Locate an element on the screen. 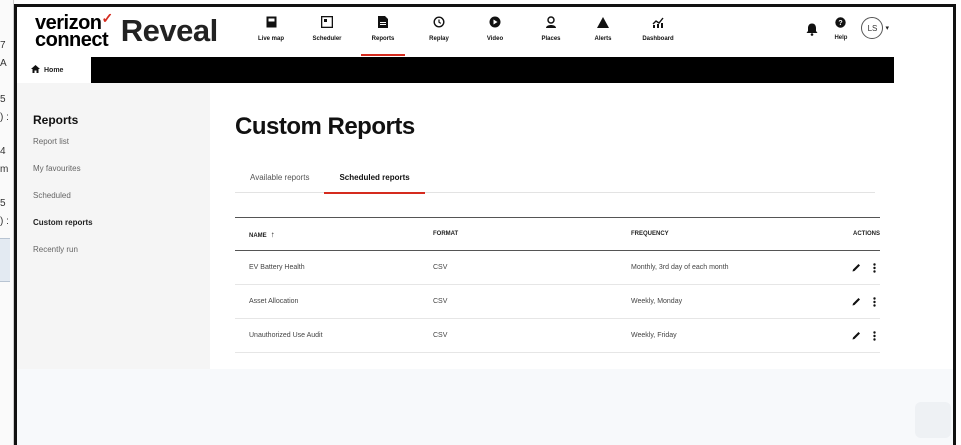  nav-alerts: Alerts is located at coordinates (603, 35).